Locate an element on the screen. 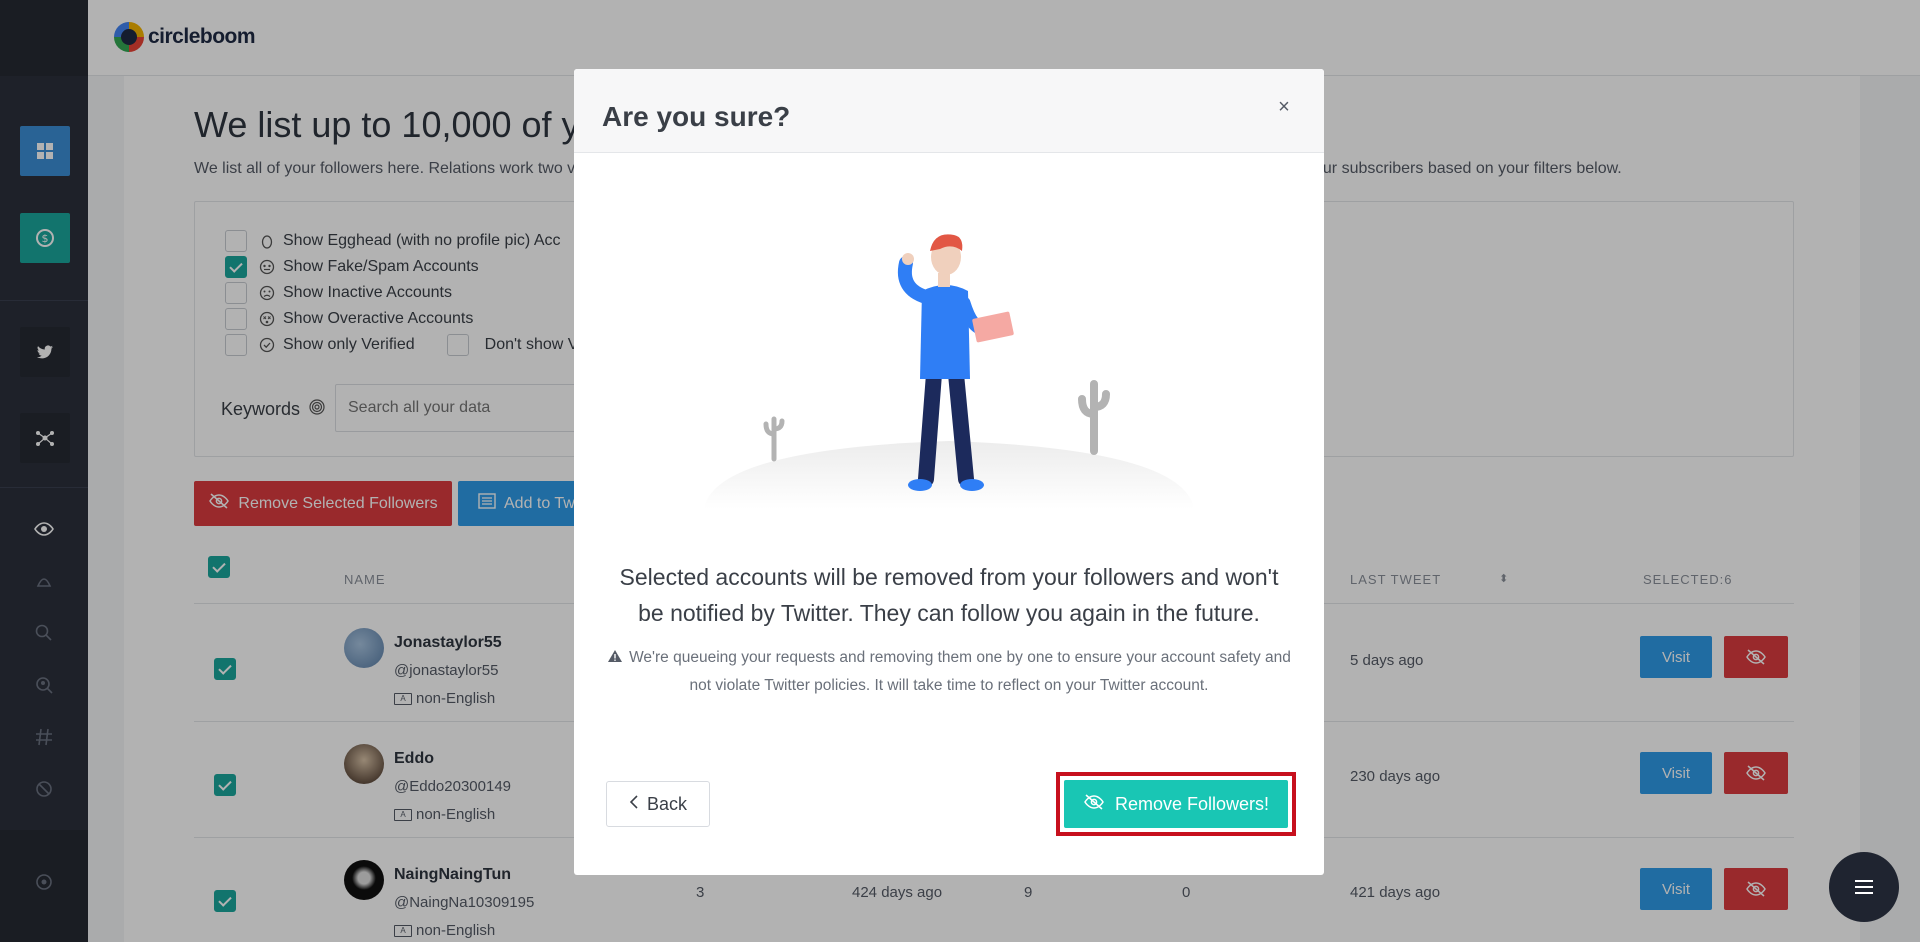 The image size is (1920, 942). dialog-header: Are you sure? × is located at coordinates (949, 111).